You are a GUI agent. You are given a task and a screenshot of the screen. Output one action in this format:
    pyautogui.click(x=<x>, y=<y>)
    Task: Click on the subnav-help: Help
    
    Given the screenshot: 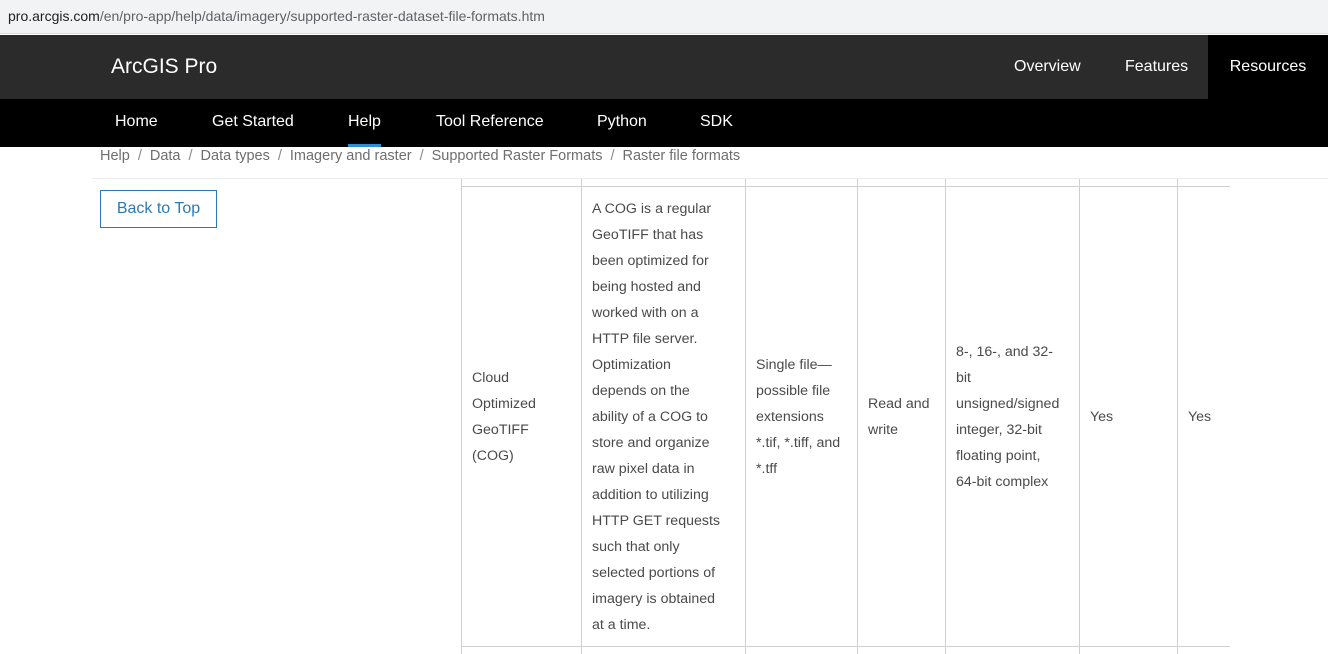 What is the action you would take?
    pyautogui.click(x=364, y=123)
    